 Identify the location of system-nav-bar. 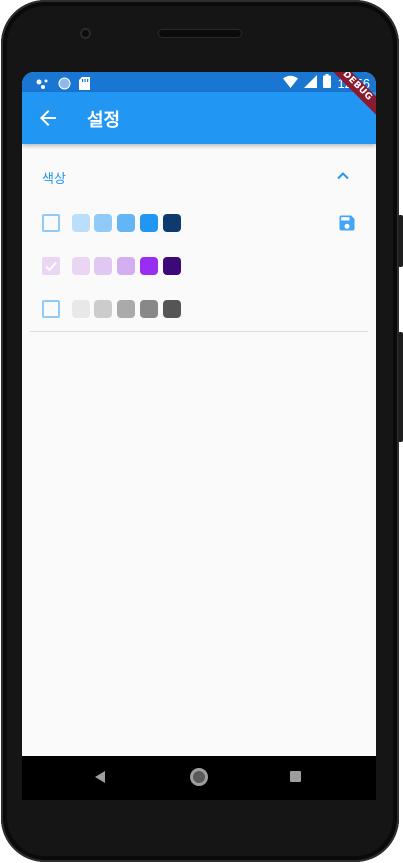
(199, 778).